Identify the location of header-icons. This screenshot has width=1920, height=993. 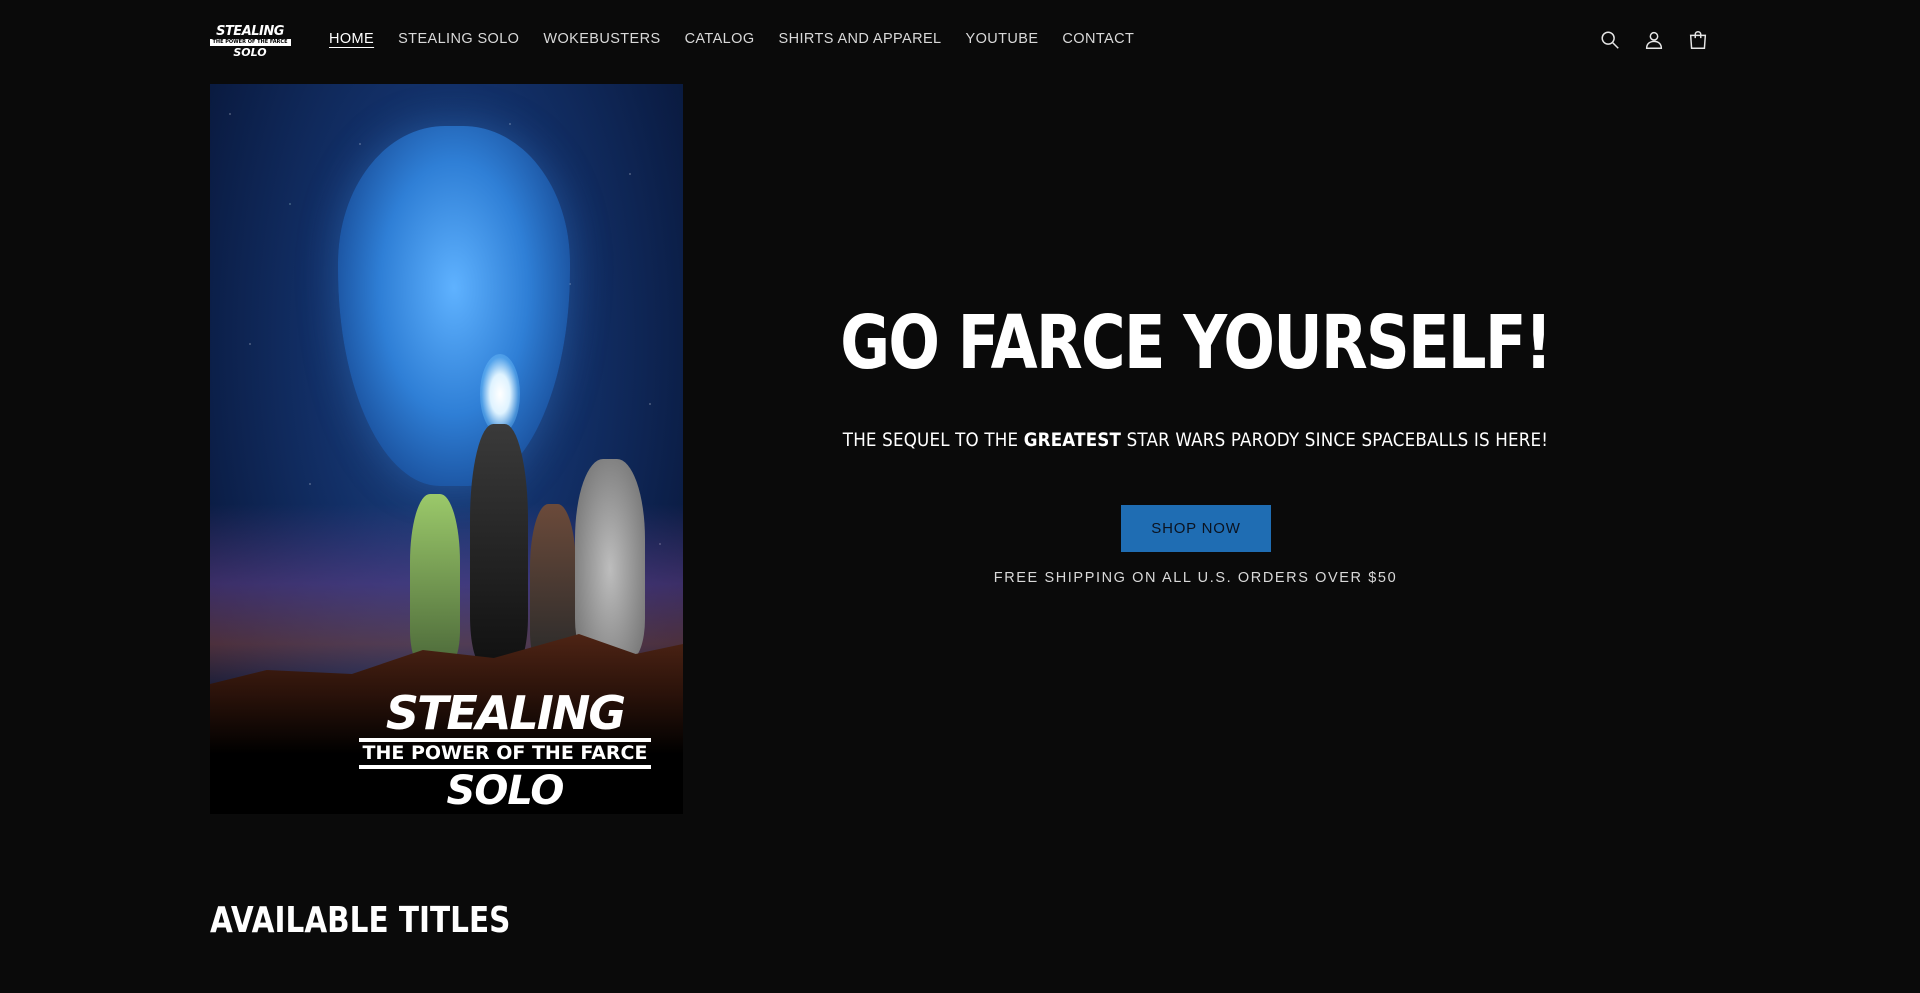
(1654, 40).